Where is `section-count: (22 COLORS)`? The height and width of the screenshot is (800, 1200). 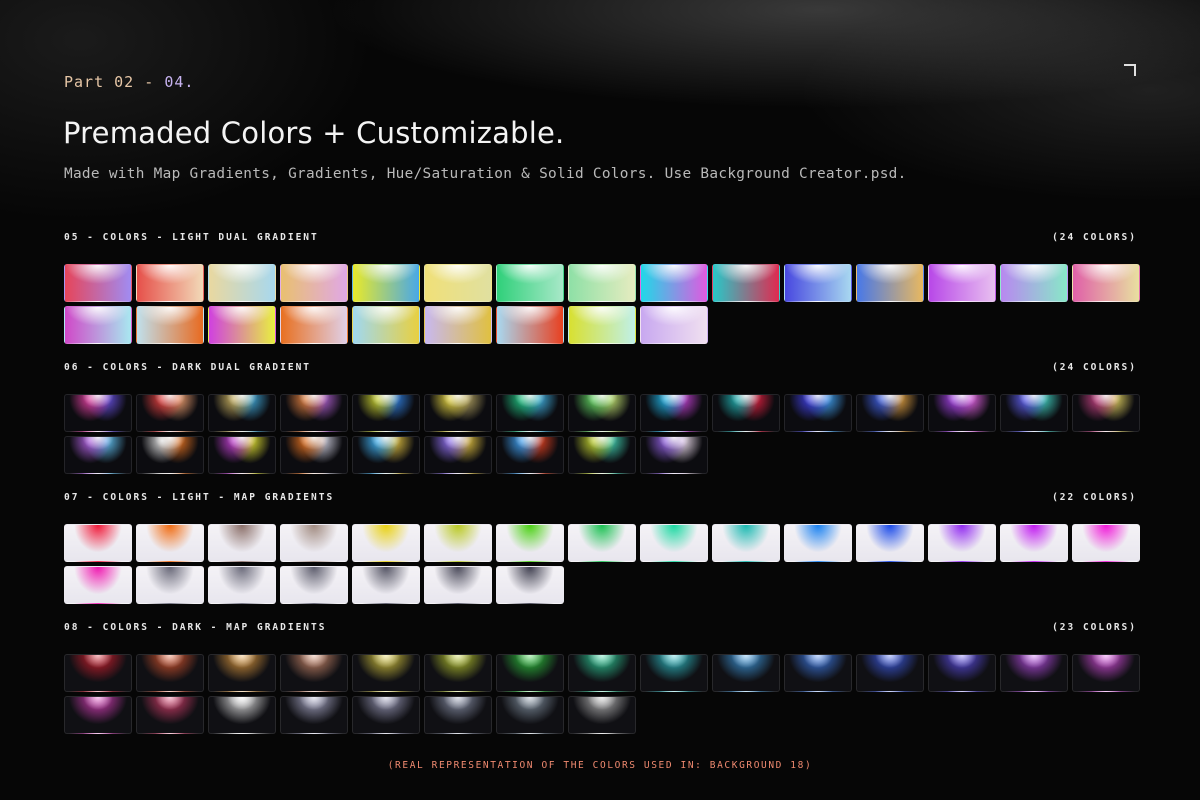
section-count: (22 COLORS) is located at coordinates (1094, 497).